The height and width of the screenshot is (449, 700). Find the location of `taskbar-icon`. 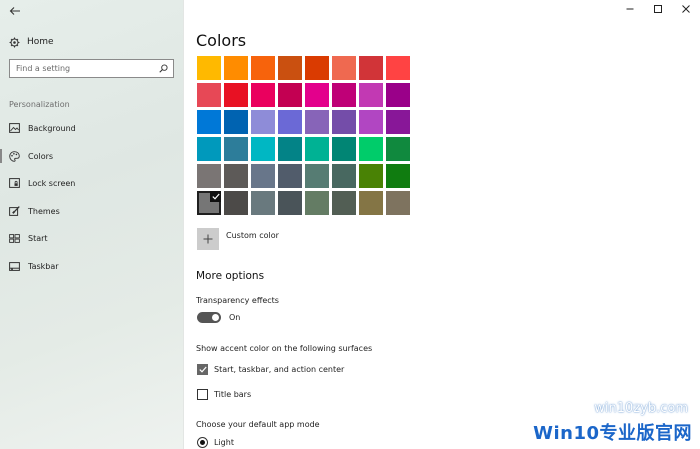

taskbar-icon is located at coordinates (14, 266).